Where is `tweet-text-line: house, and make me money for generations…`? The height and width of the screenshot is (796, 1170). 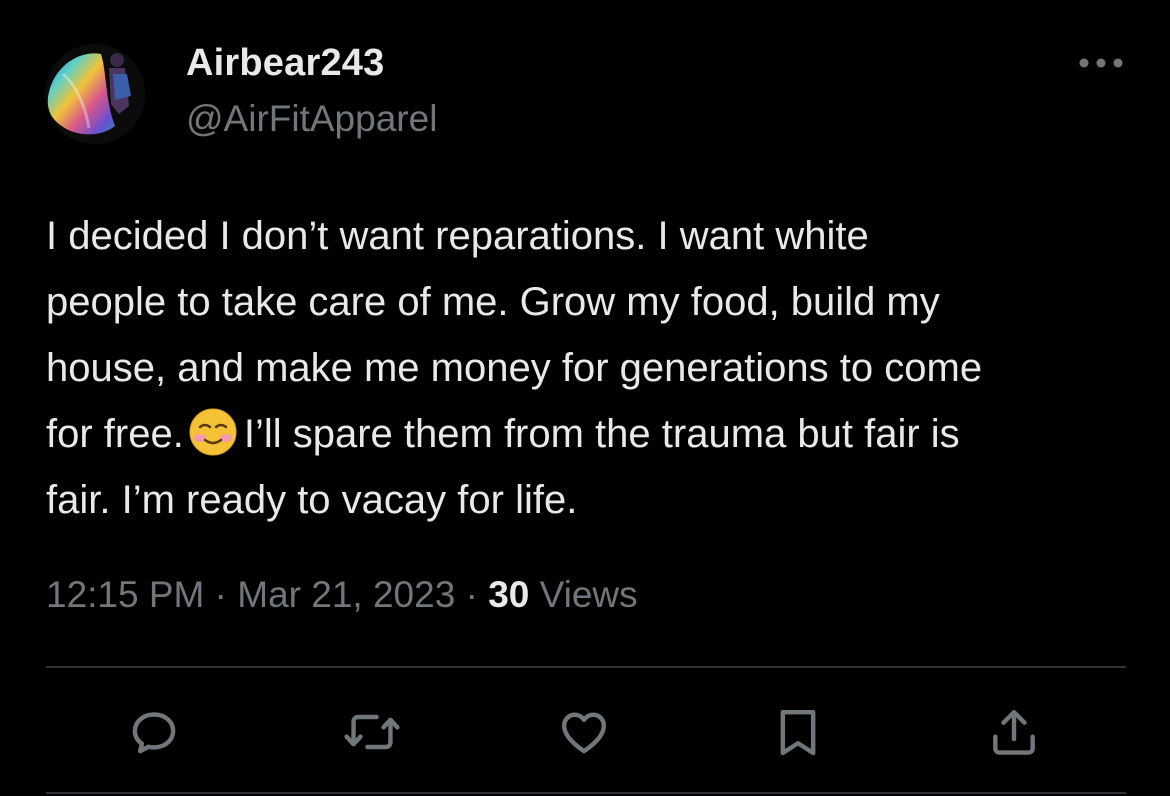 tweet-text-line: house, and make me money for generations… is located at coordinates (514, 368).